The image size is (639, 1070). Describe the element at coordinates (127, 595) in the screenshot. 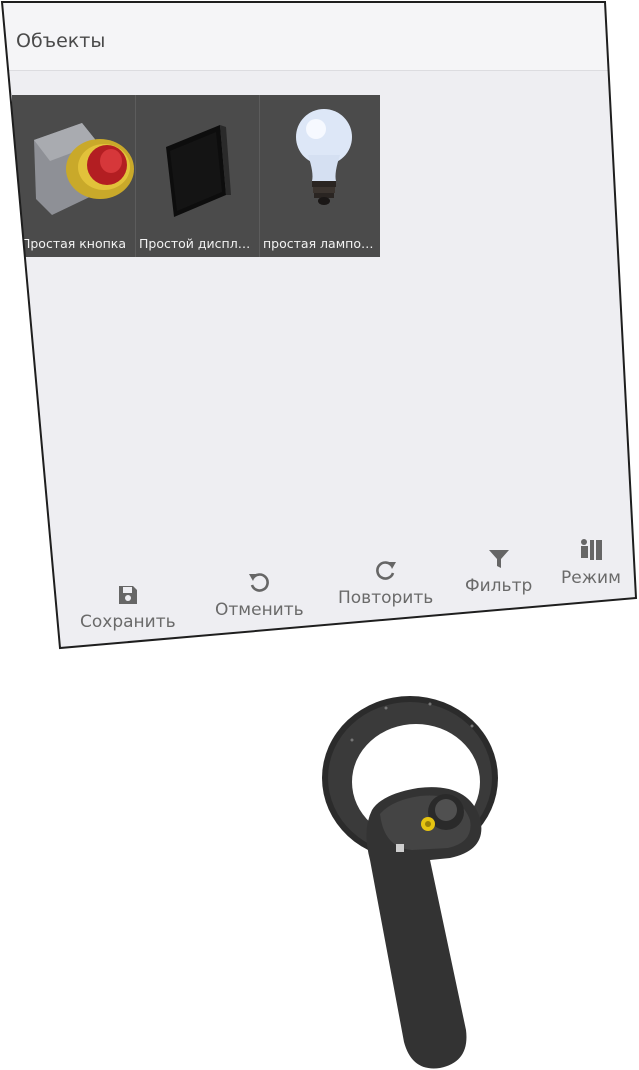

I see `save-icon` at that location.